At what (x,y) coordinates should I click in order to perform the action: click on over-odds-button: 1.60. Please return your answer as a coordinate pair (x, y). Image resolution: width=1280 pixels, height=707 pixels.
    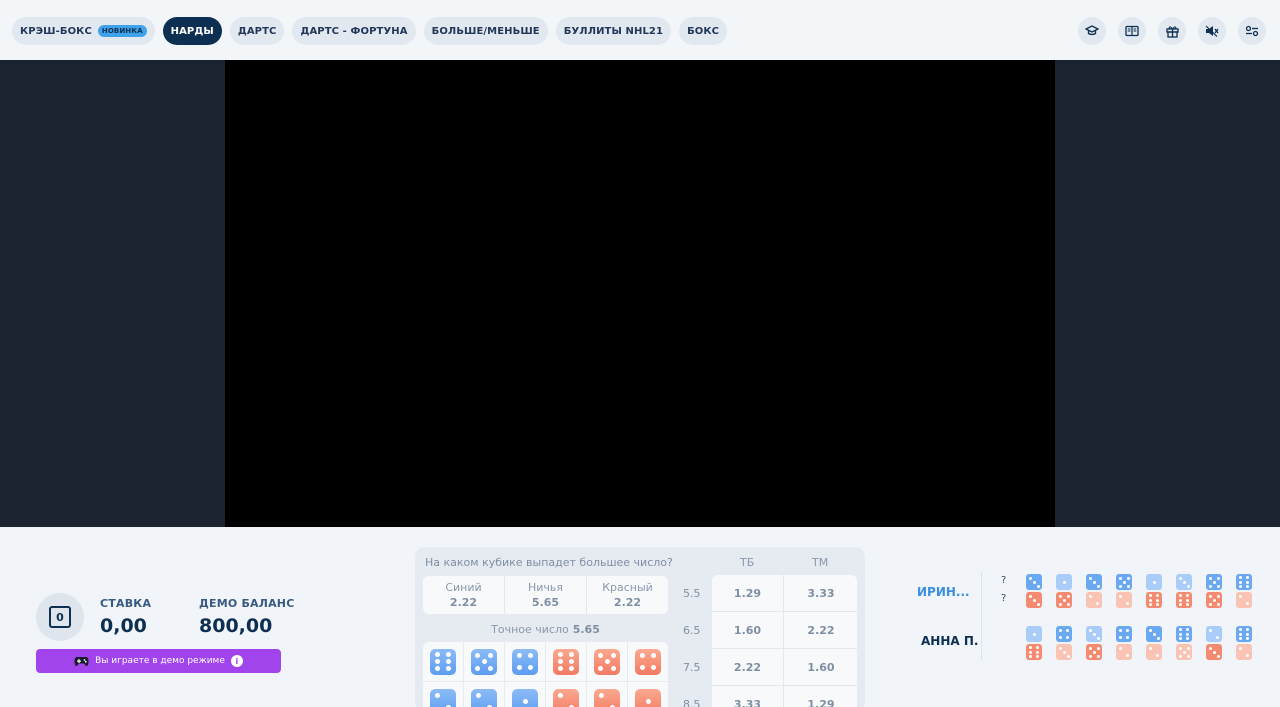
    Looking at the image, I should click on (748, 630).